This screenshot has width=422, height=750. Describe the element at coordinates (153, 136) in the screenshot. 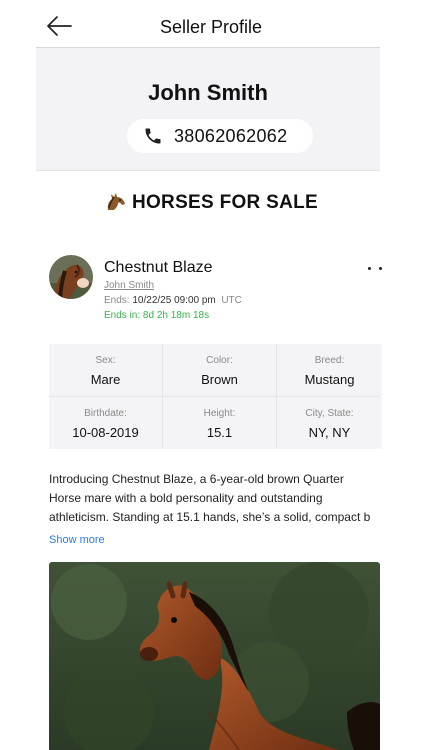

I see `phone-icon` at that location.